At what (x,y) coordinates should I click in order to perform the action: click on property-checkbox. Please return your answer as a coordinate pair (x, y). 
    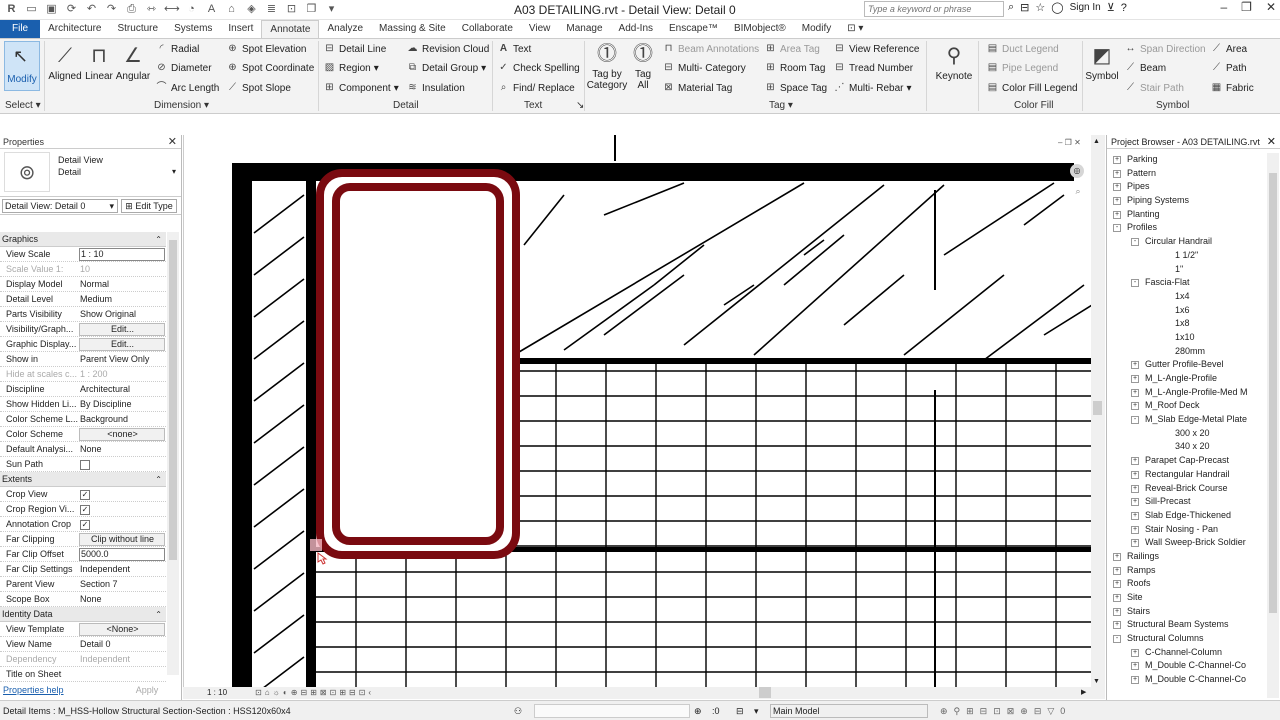
    Looking at the image, I should click on (85, 465).